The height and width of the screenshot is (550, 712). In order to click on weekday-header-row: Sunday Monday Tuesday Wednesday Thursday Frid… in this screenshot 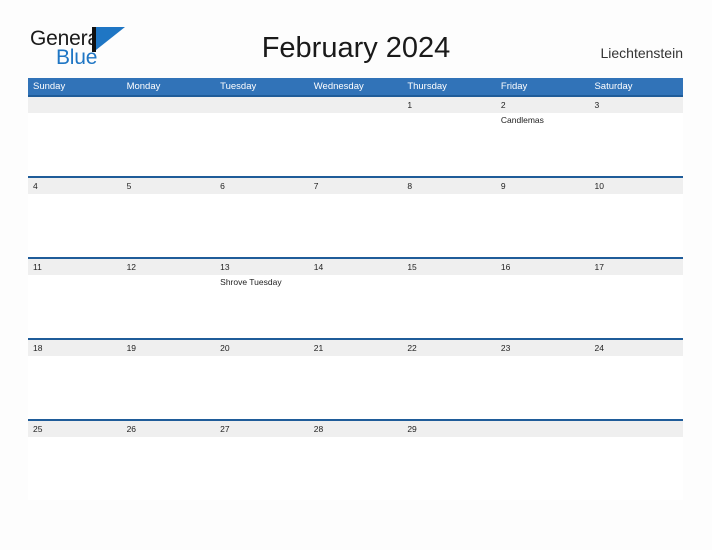, I will do `click(355, 86)`.